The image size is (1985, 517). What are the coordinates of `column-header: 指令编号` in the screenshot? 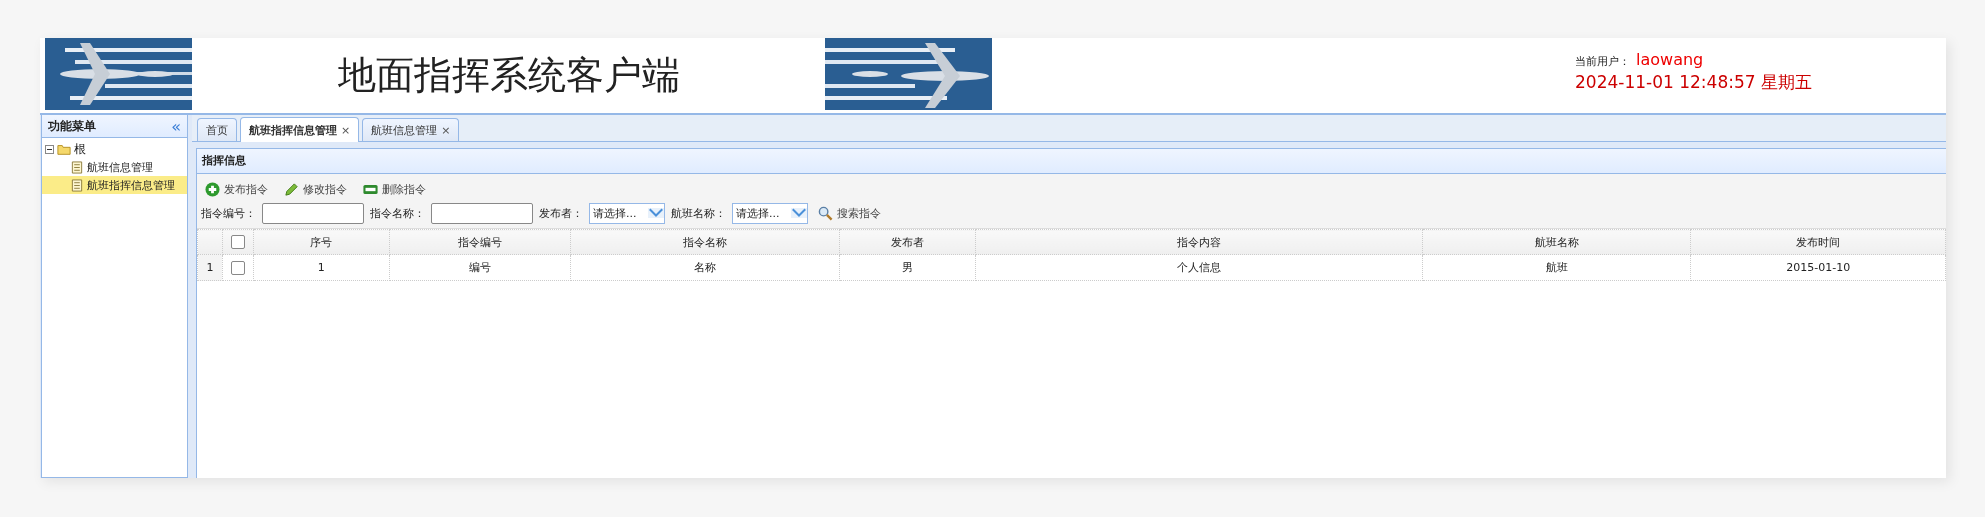 It's located at (480, 242).